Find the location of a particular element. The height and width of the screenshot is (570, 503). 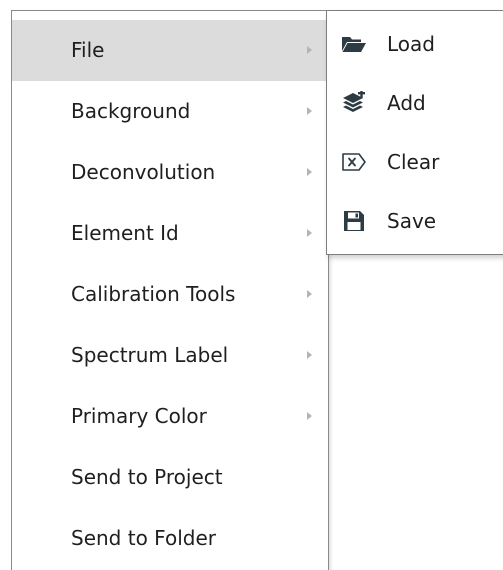

folder-open-icon is located at coordinates (354, 44).